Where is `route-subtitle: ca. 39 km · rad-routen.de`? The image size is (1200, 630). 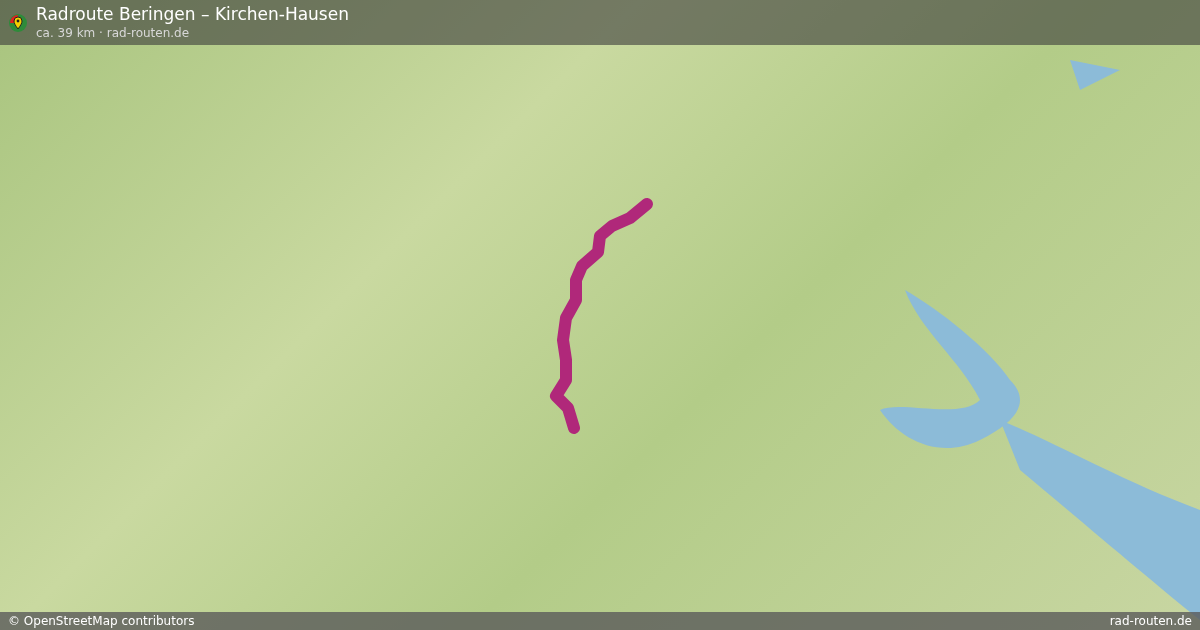
route-subtitle: ca. 39 km · rad-routen.de is located at coordinates (113, 33).